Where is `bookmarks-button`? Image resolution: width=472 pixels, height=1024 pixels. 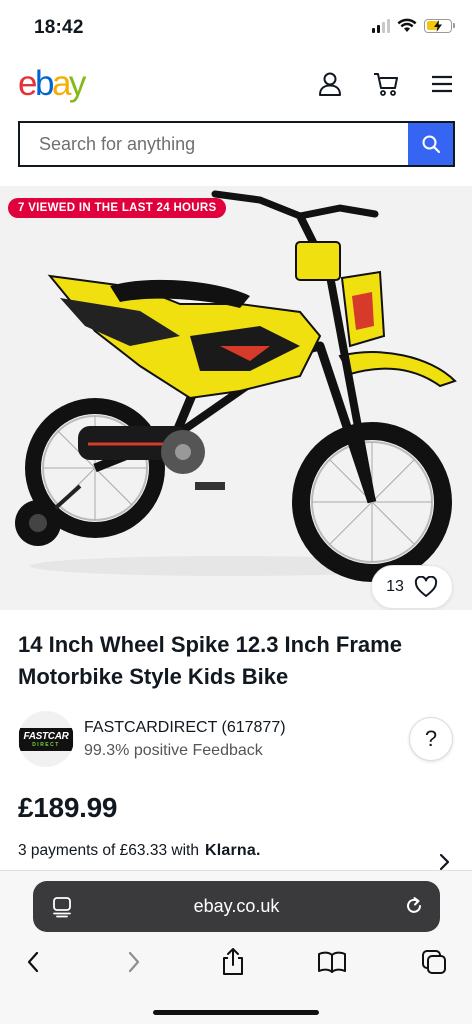
bookmarks-button is located at coordinates (332, 962).